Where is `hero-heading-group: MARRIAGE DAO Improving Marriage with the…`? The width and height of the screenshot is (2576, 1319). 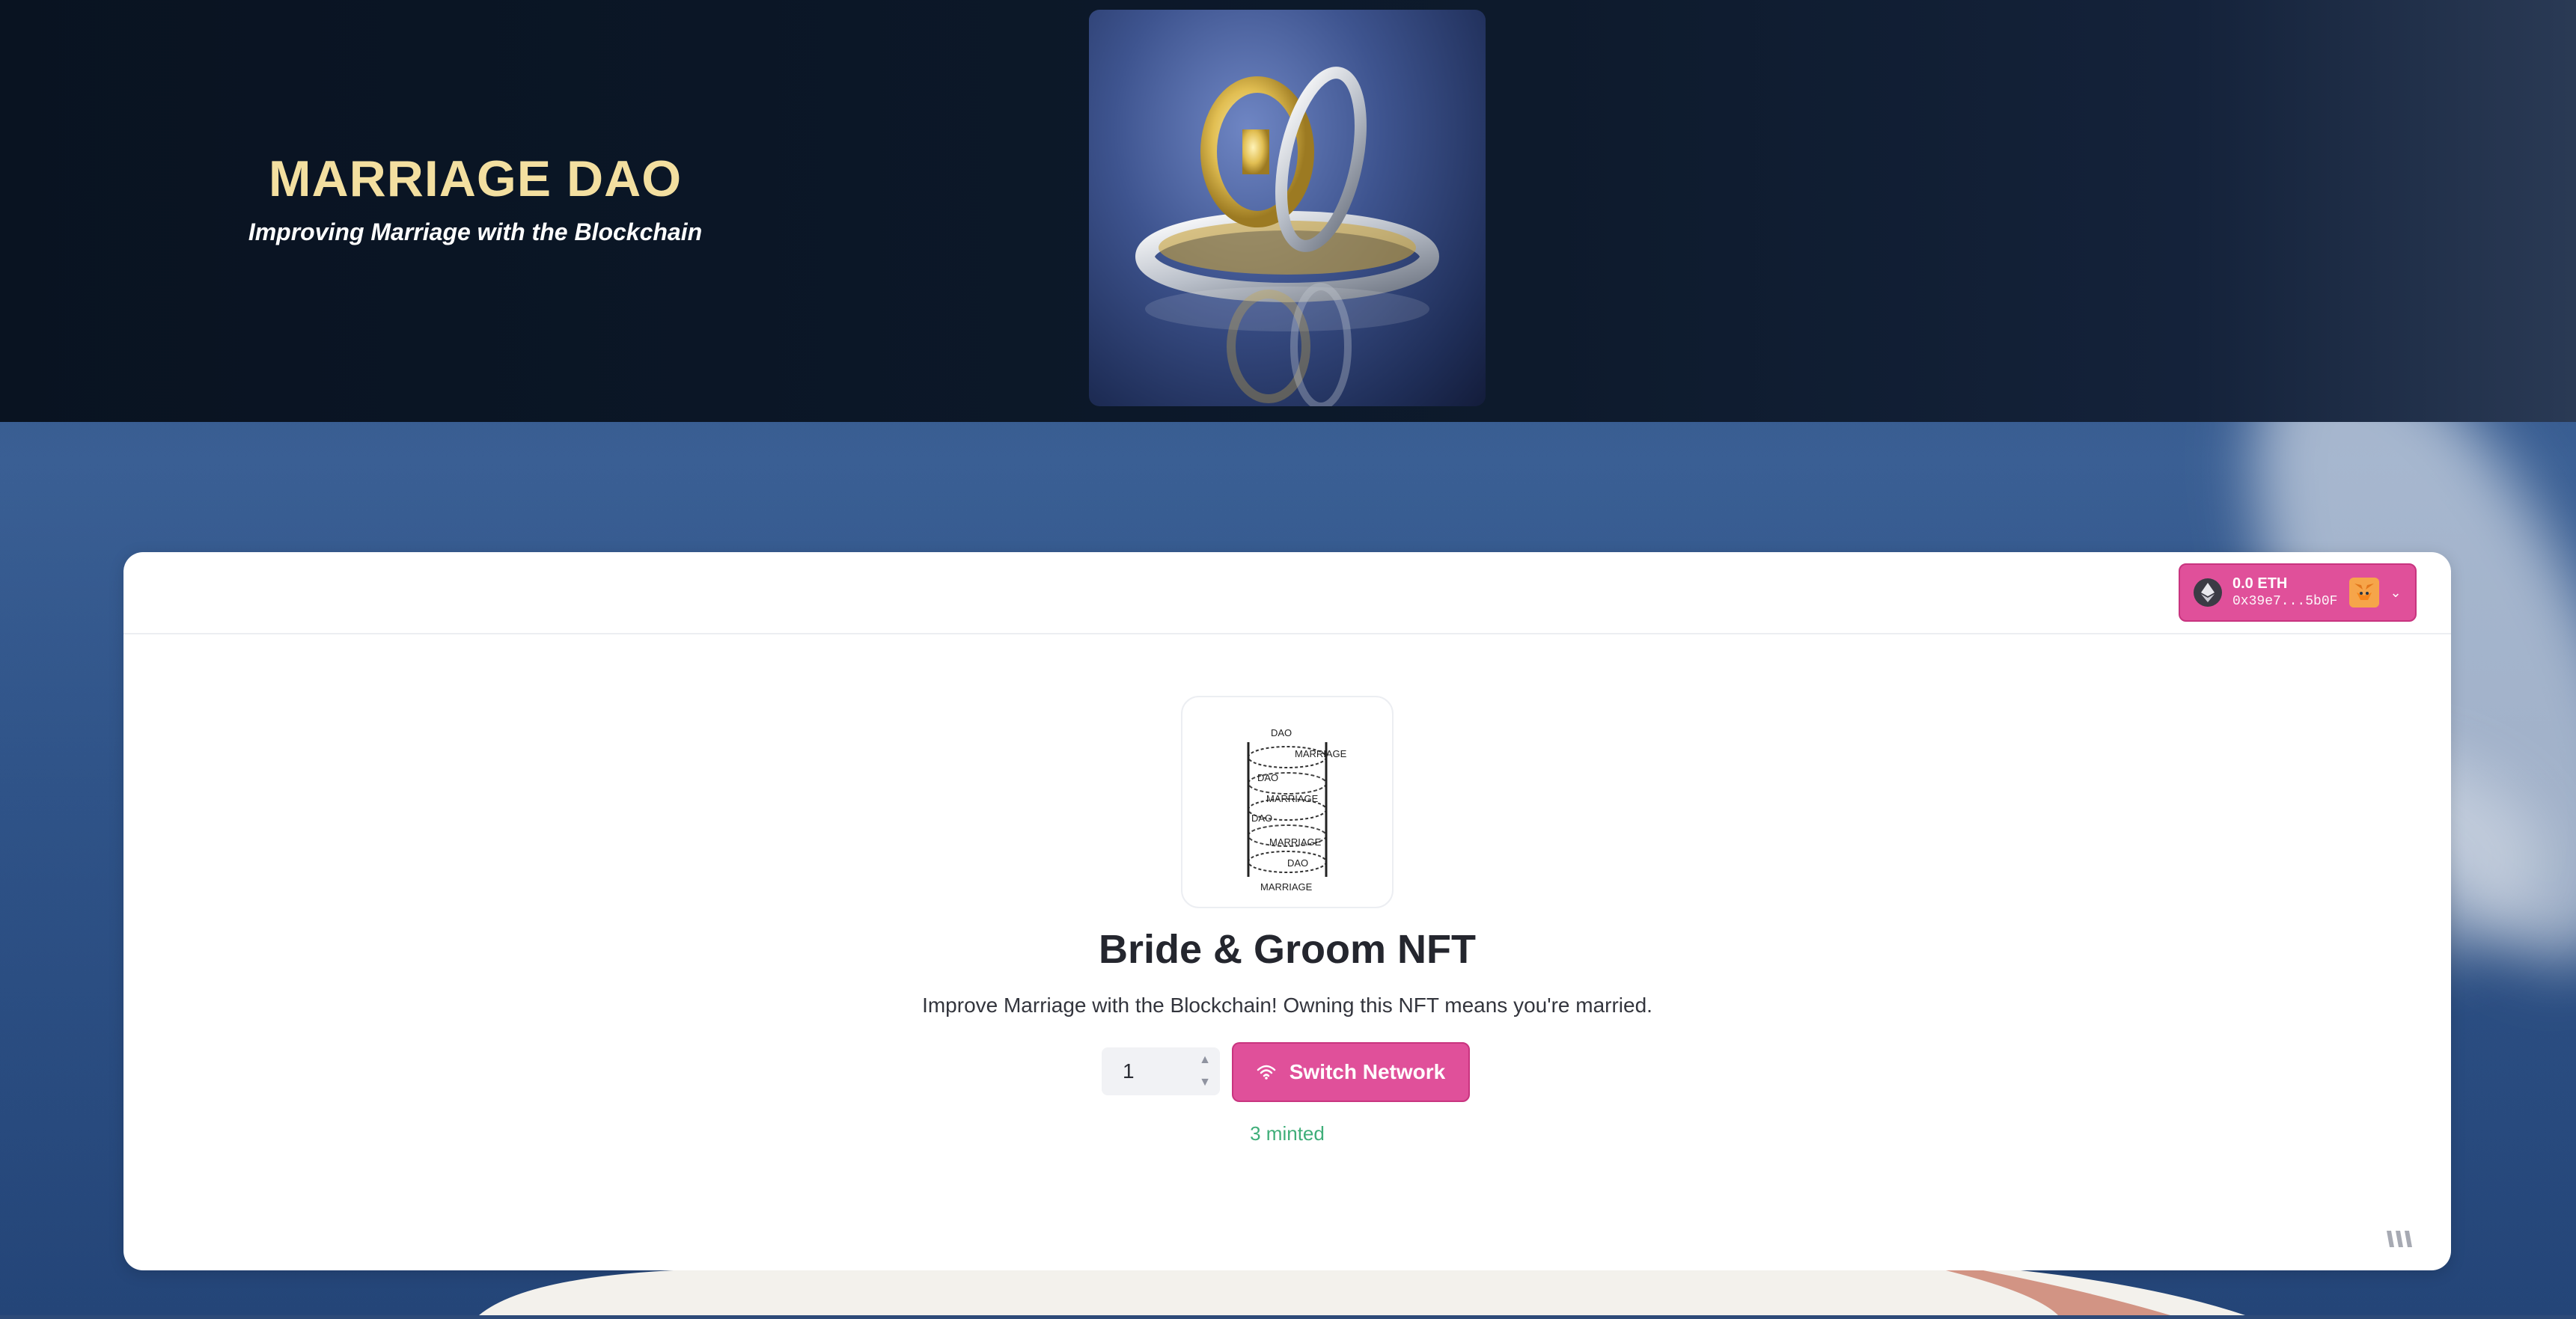
hero-heading-group: MARRIAGE DAO Improving Marriage with the… is located at coordinates (475, 198).